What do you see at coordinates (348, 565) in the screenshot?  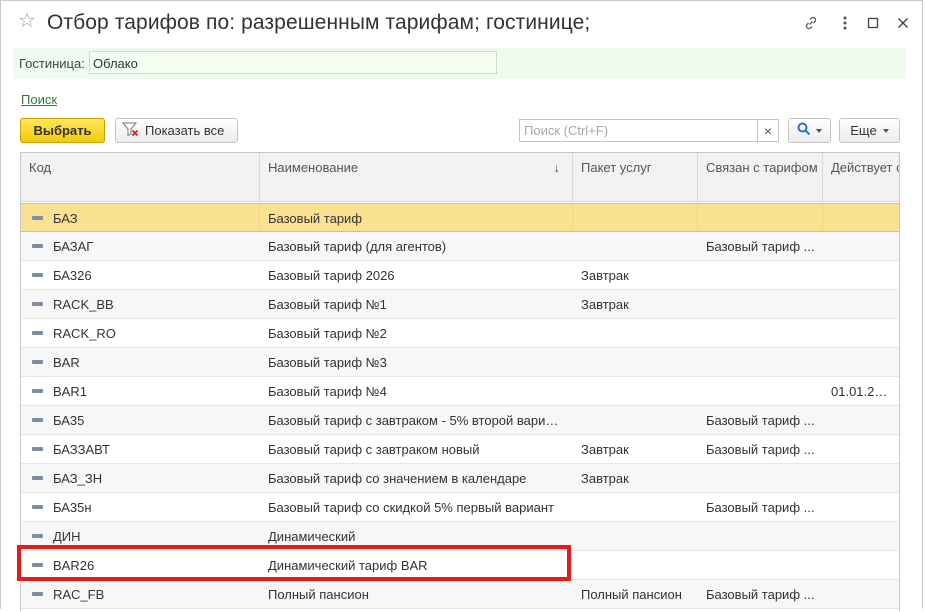 I see `cell-name: Динамический тариф BAR` at bounding box center [348, 565].